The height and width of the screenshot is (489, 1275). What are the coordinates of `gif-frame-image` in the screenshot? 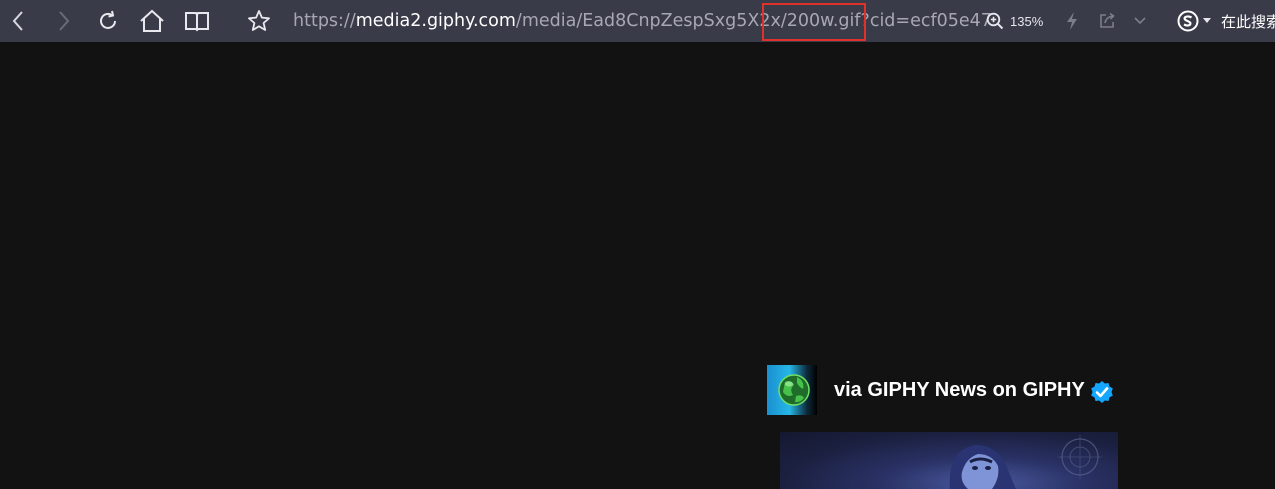 It's located at (1025, 462).